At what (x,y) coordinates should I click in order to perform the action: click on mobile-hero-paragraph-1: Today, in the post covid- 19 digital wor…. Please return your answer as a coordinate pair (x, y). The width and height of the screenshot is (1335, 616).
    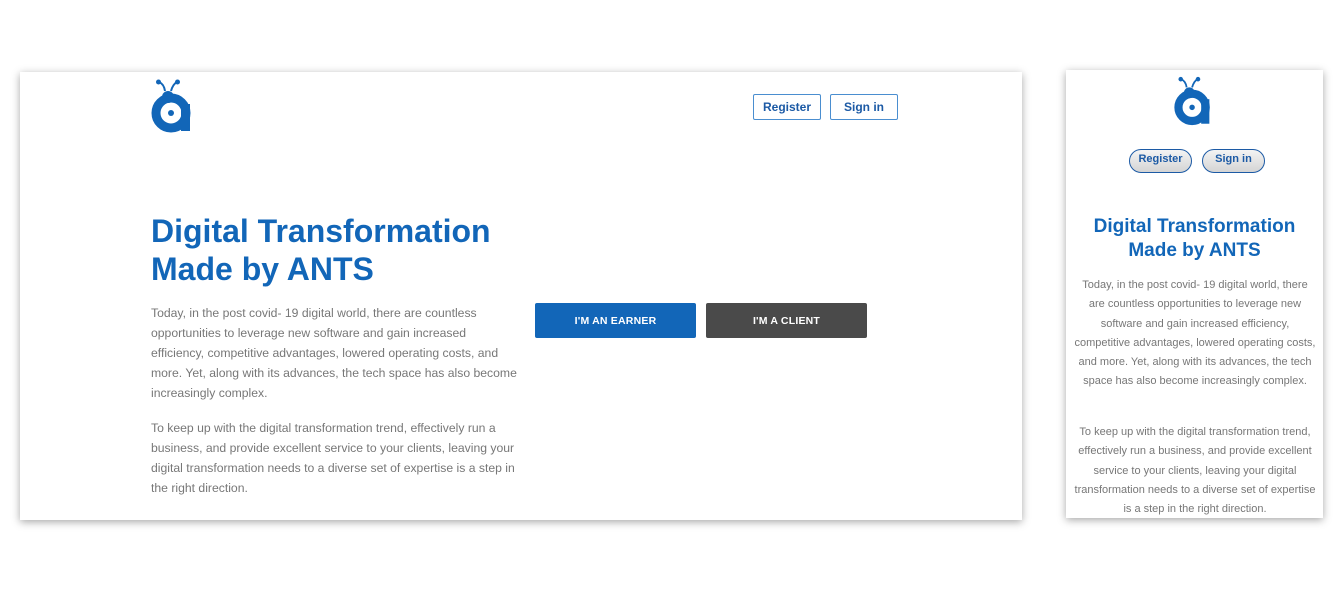
    Looking at the image, I should click on (1195, 333).